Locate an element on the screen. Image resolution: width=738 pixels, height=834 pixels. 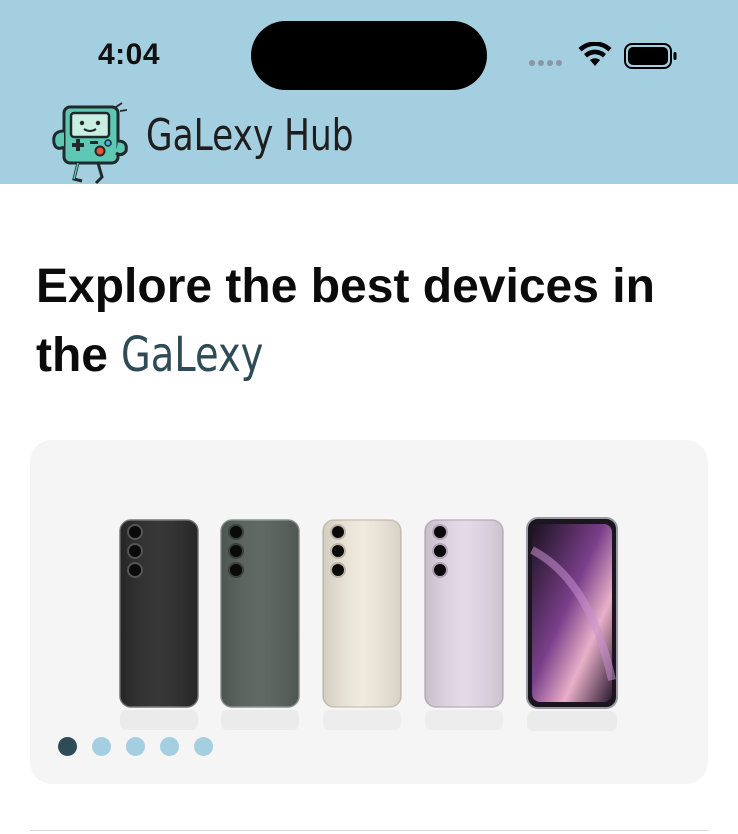
status-time: 4:04 is located at coordinates (129, 54).